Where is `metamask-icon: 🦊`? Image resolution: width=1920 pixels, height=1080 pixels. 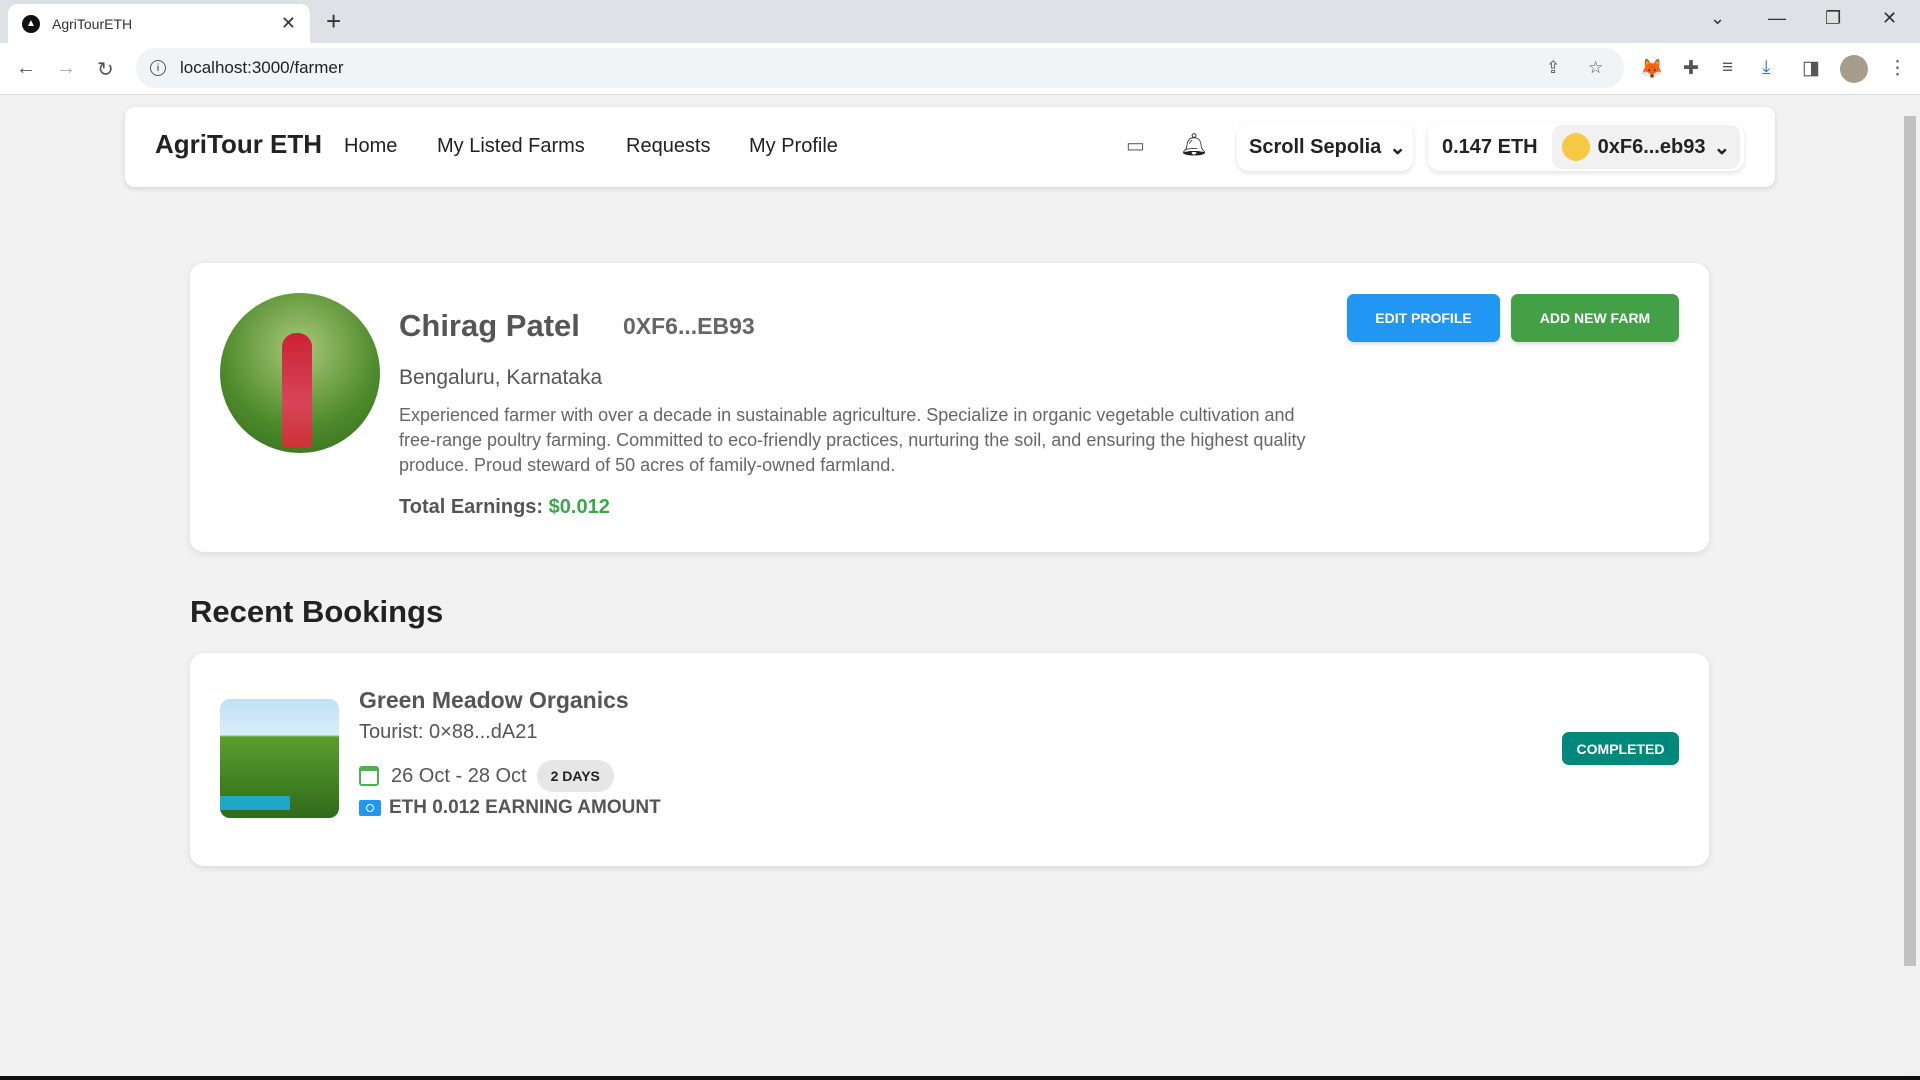
metamask-icon: 🦊 is located at coordinates (1652, 69).